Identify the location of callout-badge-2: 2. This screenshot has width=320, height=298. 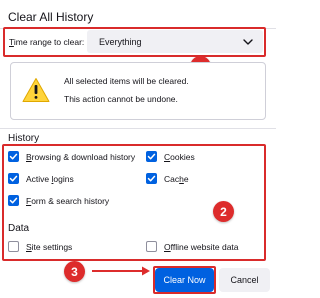
(223, 211).